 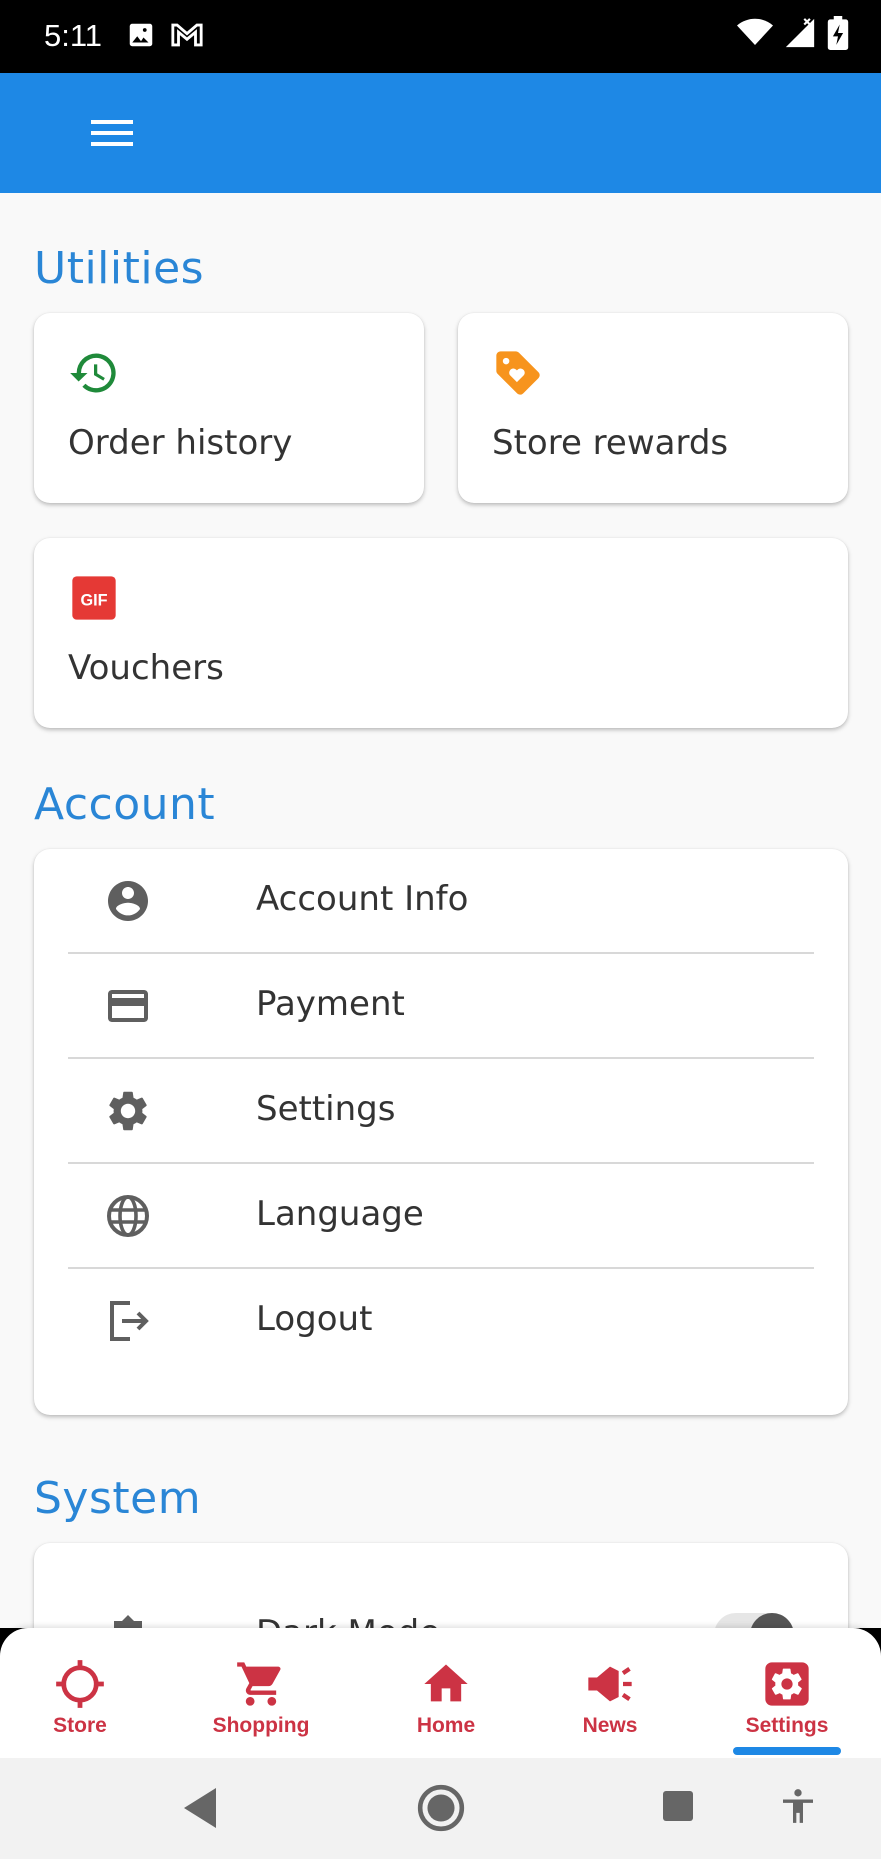 What do you see at coordinates (128, 1621) in the screenshot?
I see `brightness-icon` at bounding box center [128, 1621].